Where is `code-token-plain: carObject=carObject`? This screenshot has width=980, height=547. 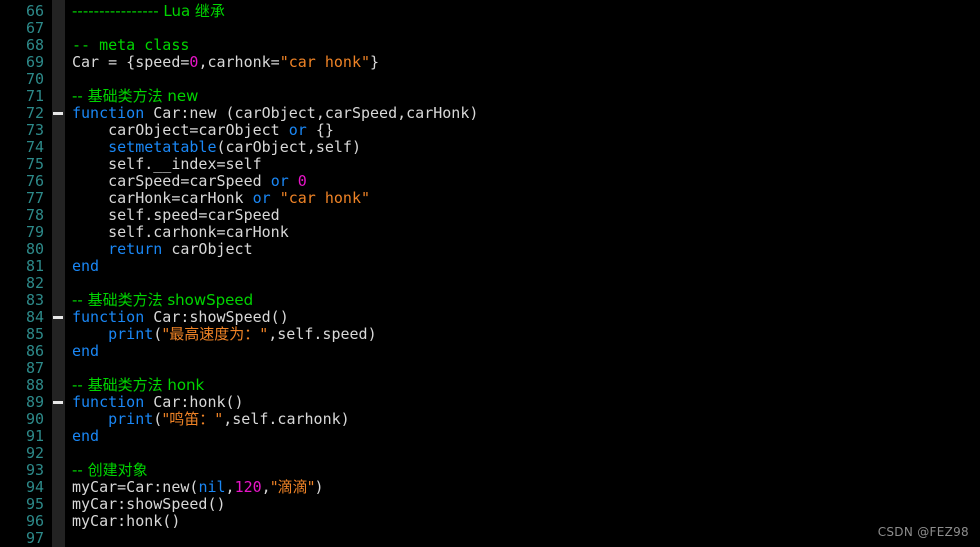 code-token-plain: carObject=carObject is located at coordinates (180, 130).